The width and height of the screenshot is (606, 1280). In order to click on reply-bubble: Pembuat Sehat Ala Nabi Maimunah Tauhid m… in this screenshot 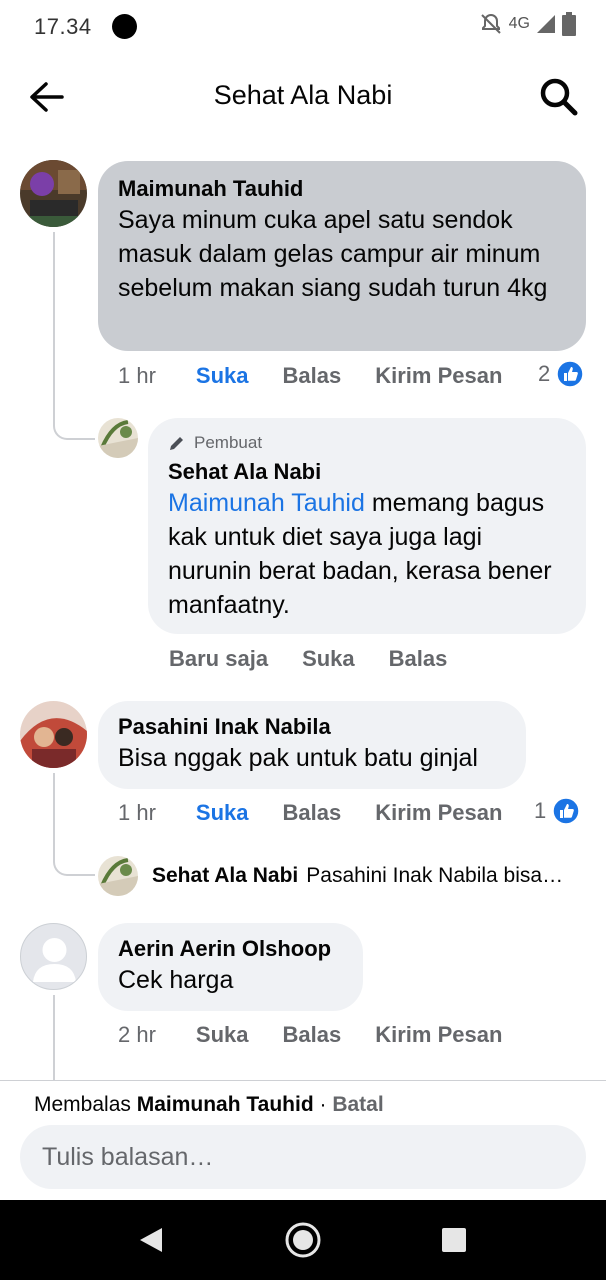, I will do `click(367, 526)`.